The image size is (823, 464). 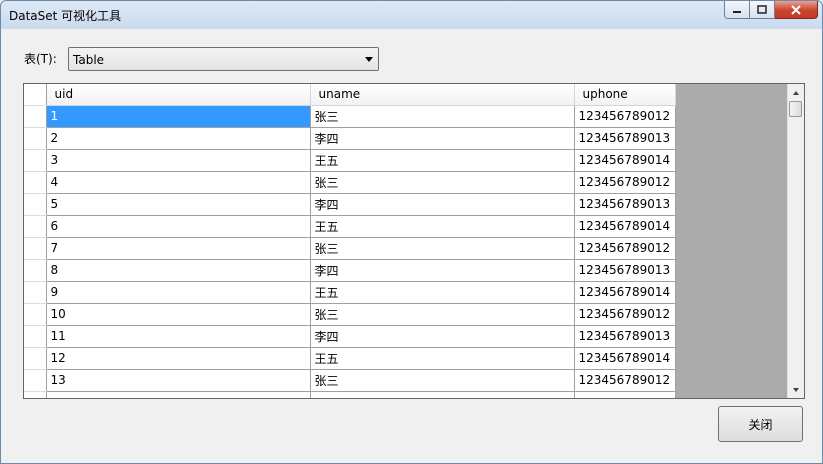 I want to click on table-row: 4 张三 123456789012, so click(x=350, y=182).